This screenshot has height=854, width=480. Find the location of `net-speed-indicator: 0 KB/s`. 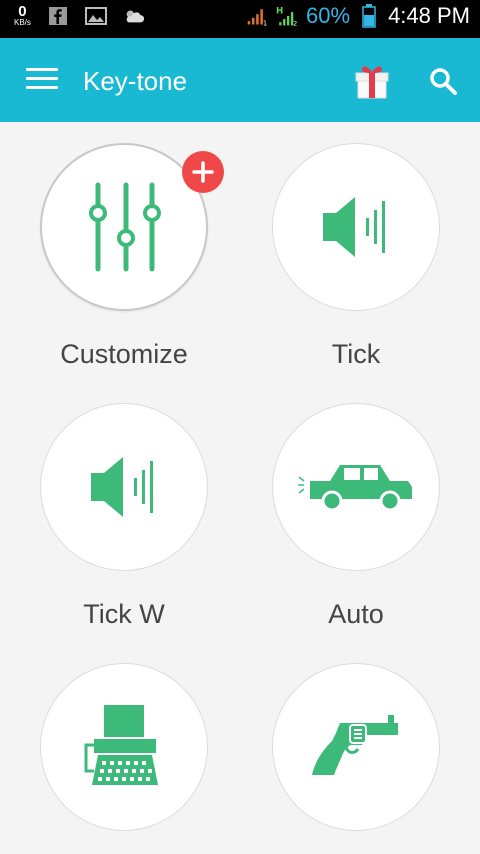

net-speed-indicator: 0 KB/s is located at coordinates (22, 15).